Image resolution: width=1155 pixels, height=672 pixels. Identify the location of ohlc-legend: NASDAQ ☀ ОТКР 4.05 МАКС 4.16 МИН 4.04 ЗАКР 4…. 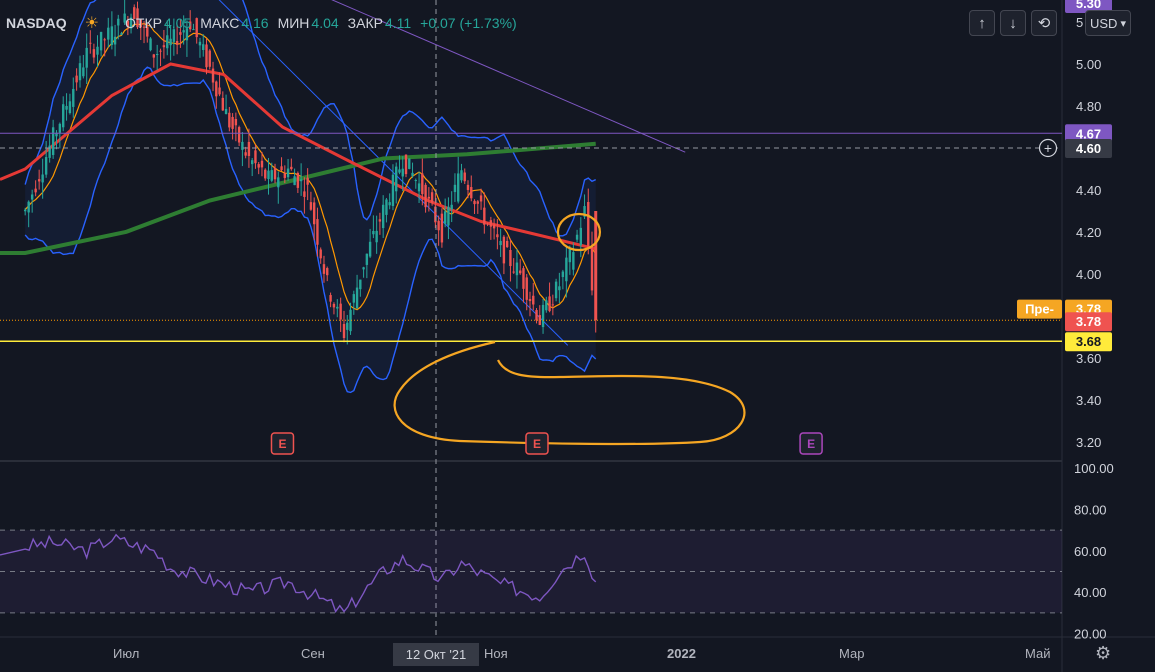
(263, 23).